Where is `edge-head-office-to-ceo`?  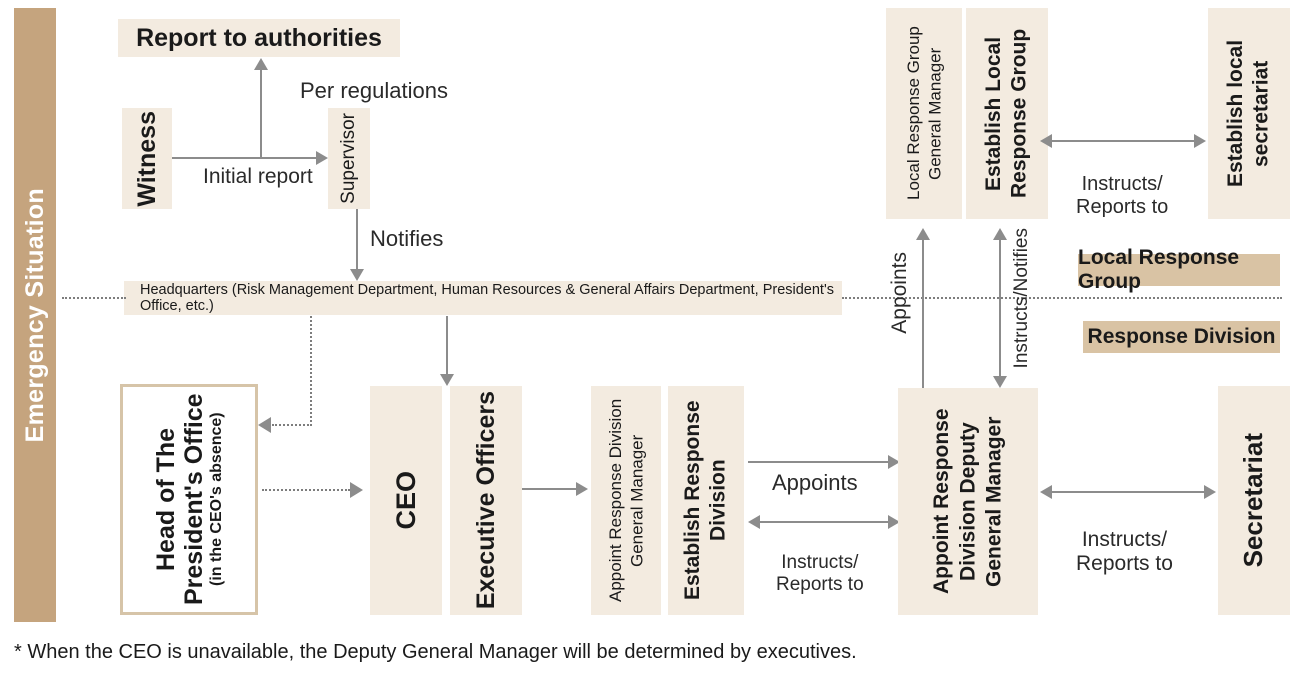
edge-head-office-to-ceo is located at coordinates (306, 490).